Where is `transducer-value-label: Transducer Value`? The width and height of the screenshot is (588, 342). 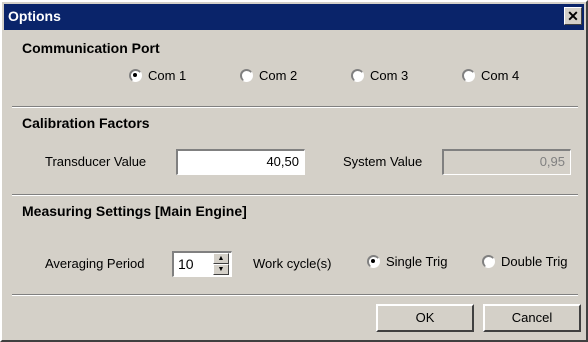
transducer-value-label: Transducer Value is located at coordinates (96, 161).